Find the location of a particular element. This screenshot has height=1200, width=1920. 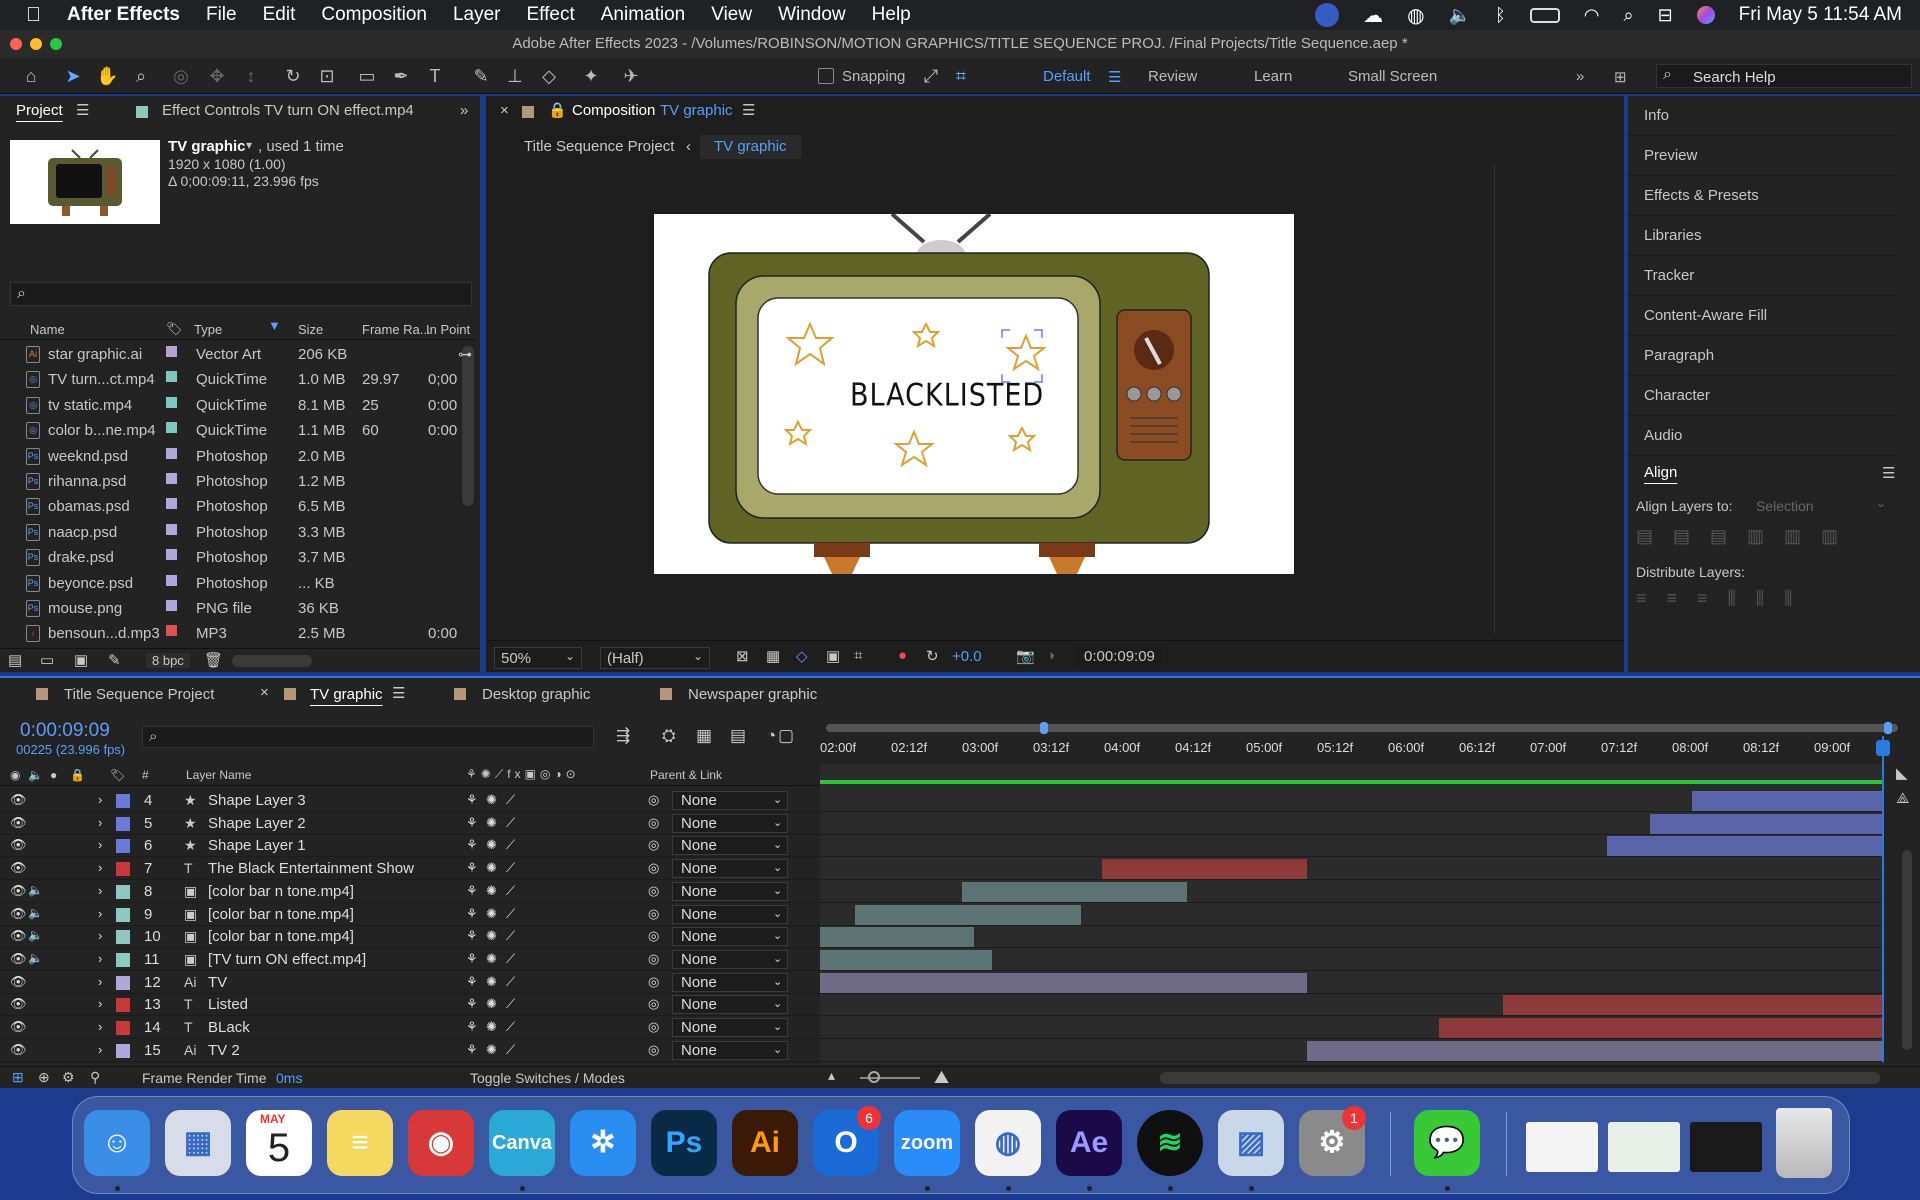

menu-layer: Layer is located at coordinates (477, 15).